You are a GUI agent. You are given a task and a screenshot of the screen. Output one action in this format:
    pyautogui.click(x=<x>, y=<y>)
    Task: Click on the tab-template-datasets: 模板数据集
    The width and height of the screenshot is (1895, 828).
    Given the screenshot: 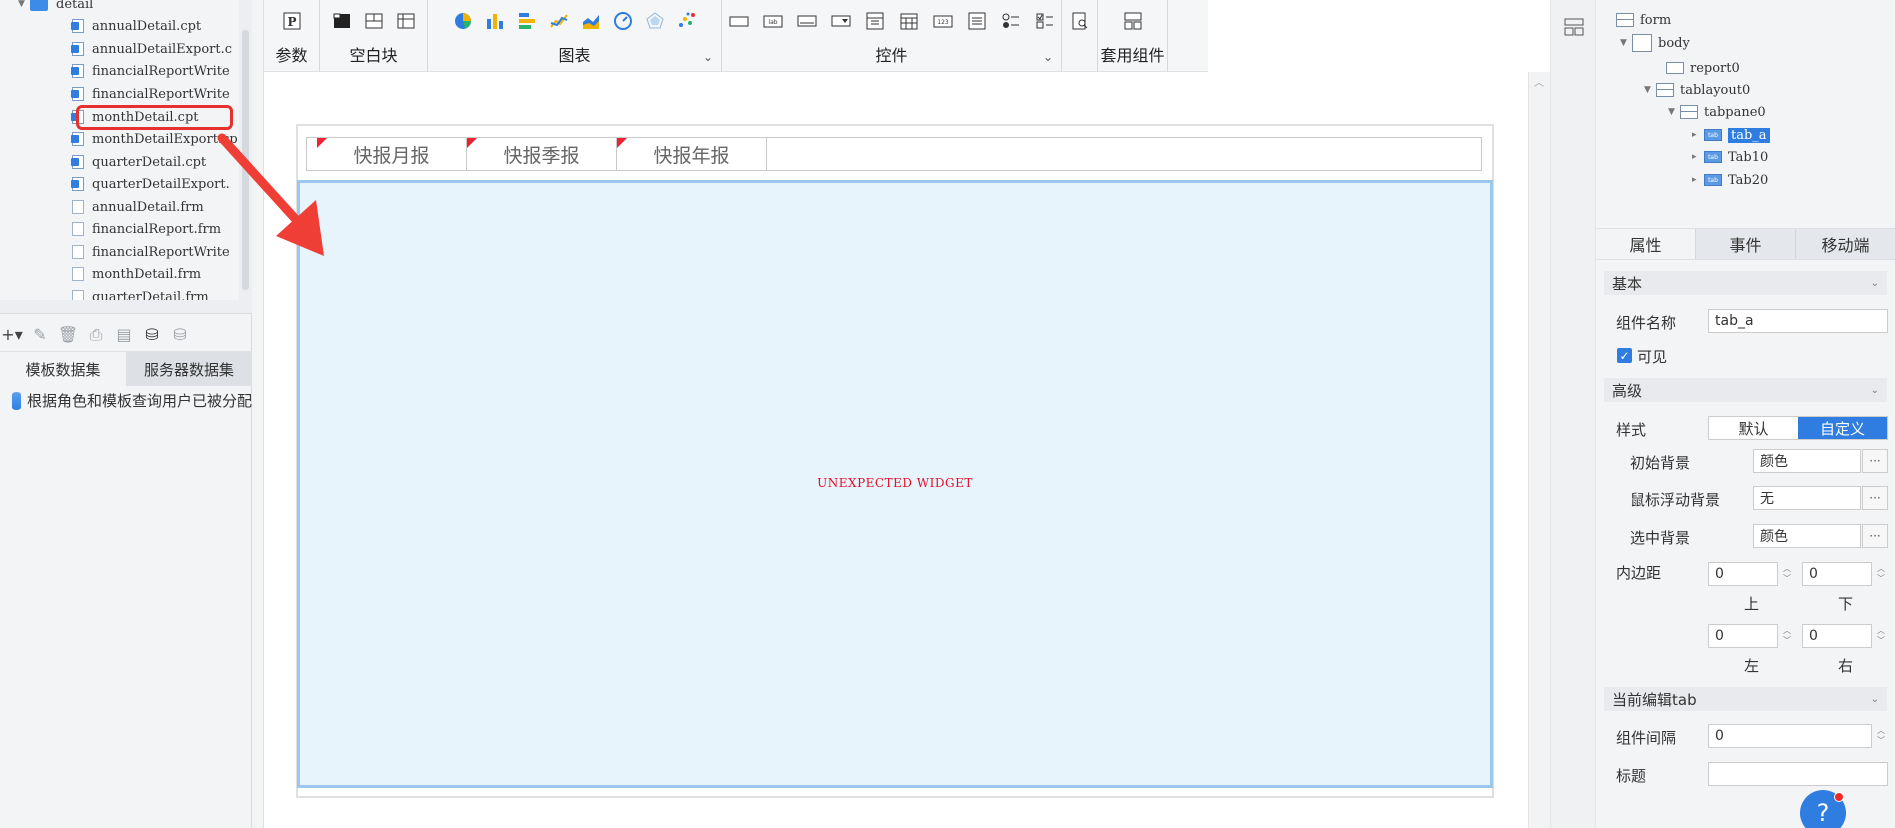 What is the action you would take?
    pyautogui.click(x=63, y=369)
    